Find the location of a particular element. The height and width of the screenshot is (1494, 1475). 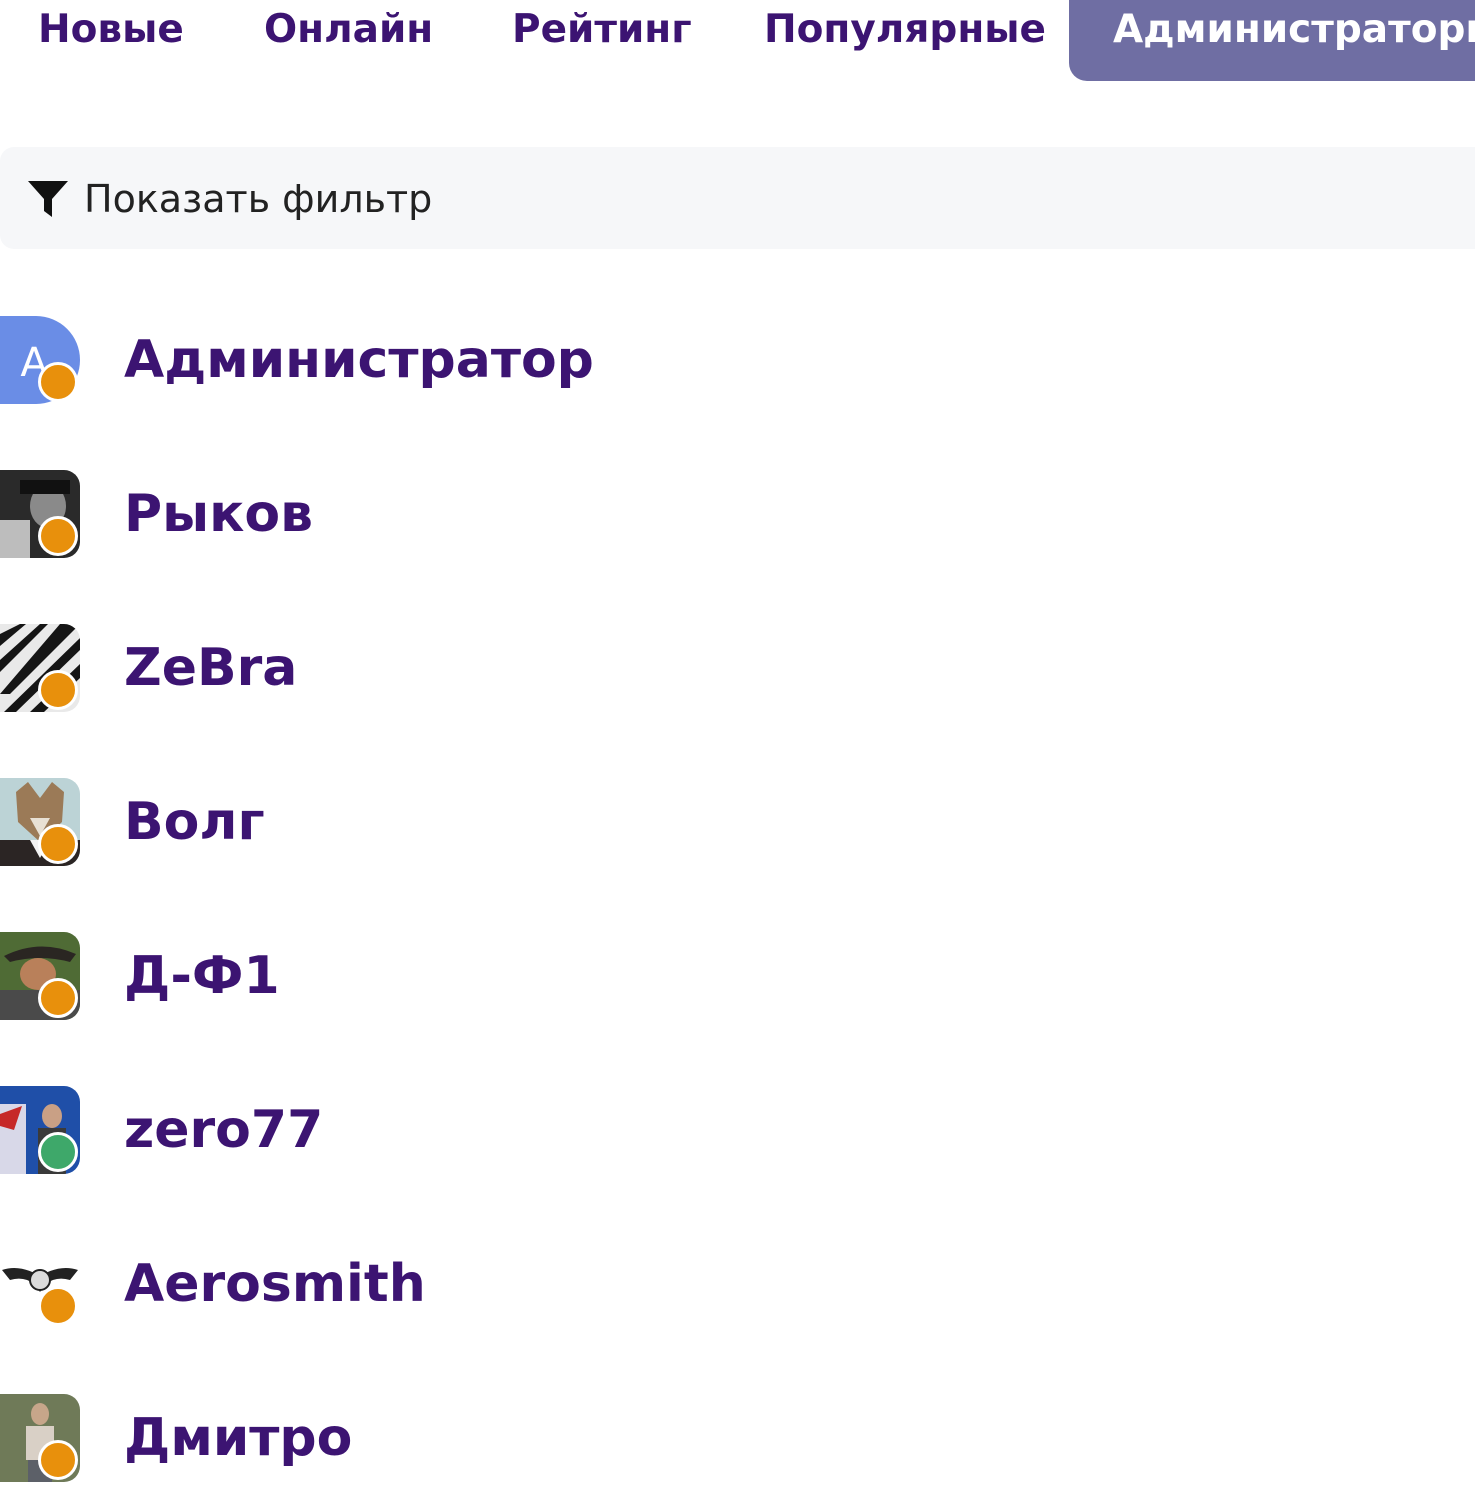

tab-rating: Рейтинг is located at coordinates (602, 30).